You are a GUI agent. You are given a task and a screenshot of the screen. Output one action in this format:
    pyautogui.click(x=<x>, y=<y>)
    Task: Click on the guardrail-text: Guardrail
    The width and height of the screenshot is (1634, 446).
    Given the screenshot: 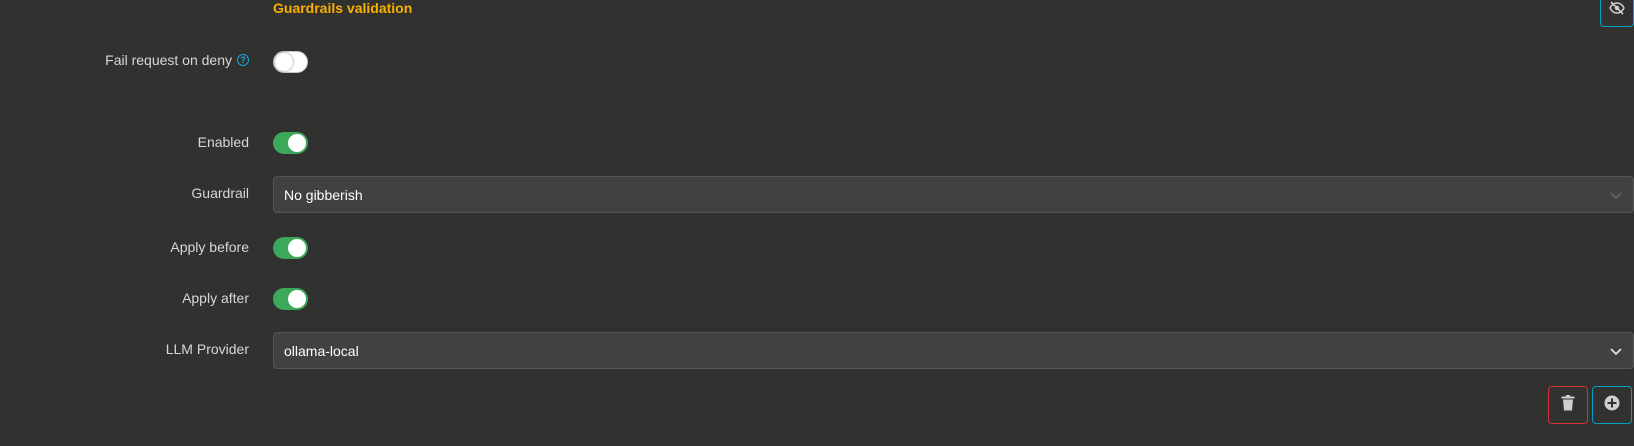 What is the action you would take?
    pyautogui.click(x=220, y=193)
    